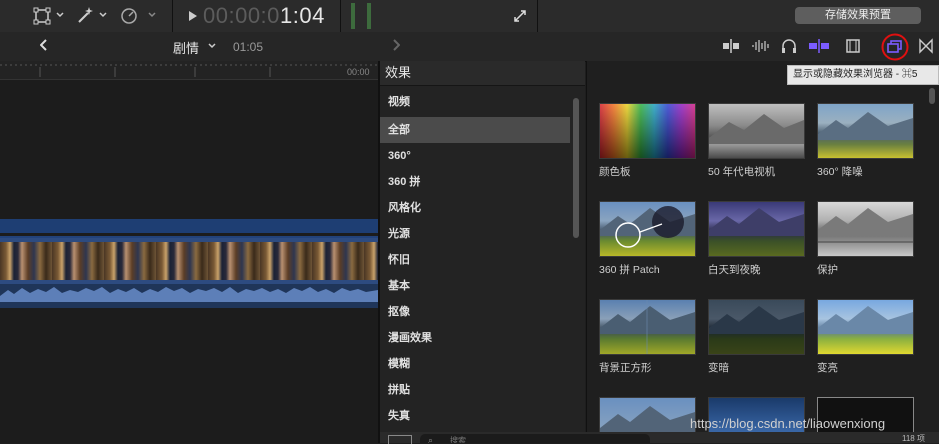 This screenshot has width=939, height=444. What do you see at coordinates (475, 390) in the screenshot?
I see `category-tiling: 拼贴` at bounding box center [475, 390].